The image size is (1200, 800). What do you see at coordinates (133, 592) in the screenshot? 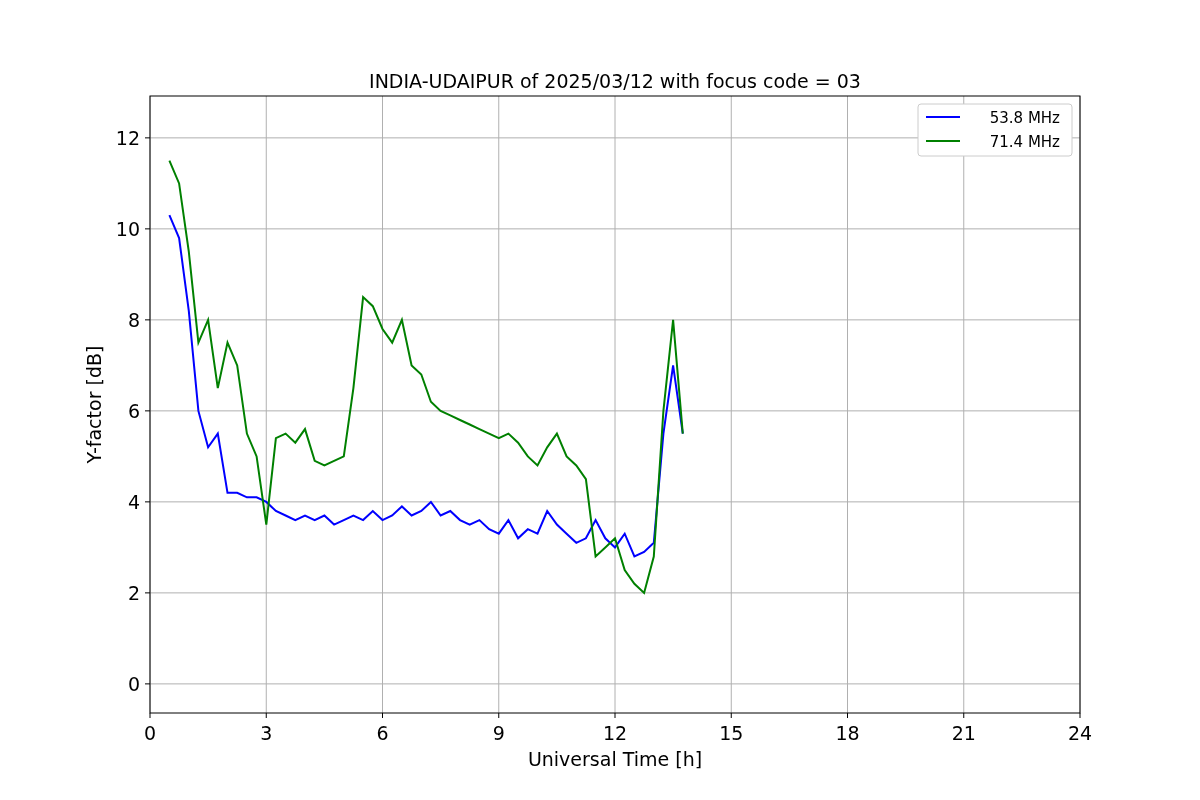
I see `tick-label: 2` at bounding box center [133, 592].